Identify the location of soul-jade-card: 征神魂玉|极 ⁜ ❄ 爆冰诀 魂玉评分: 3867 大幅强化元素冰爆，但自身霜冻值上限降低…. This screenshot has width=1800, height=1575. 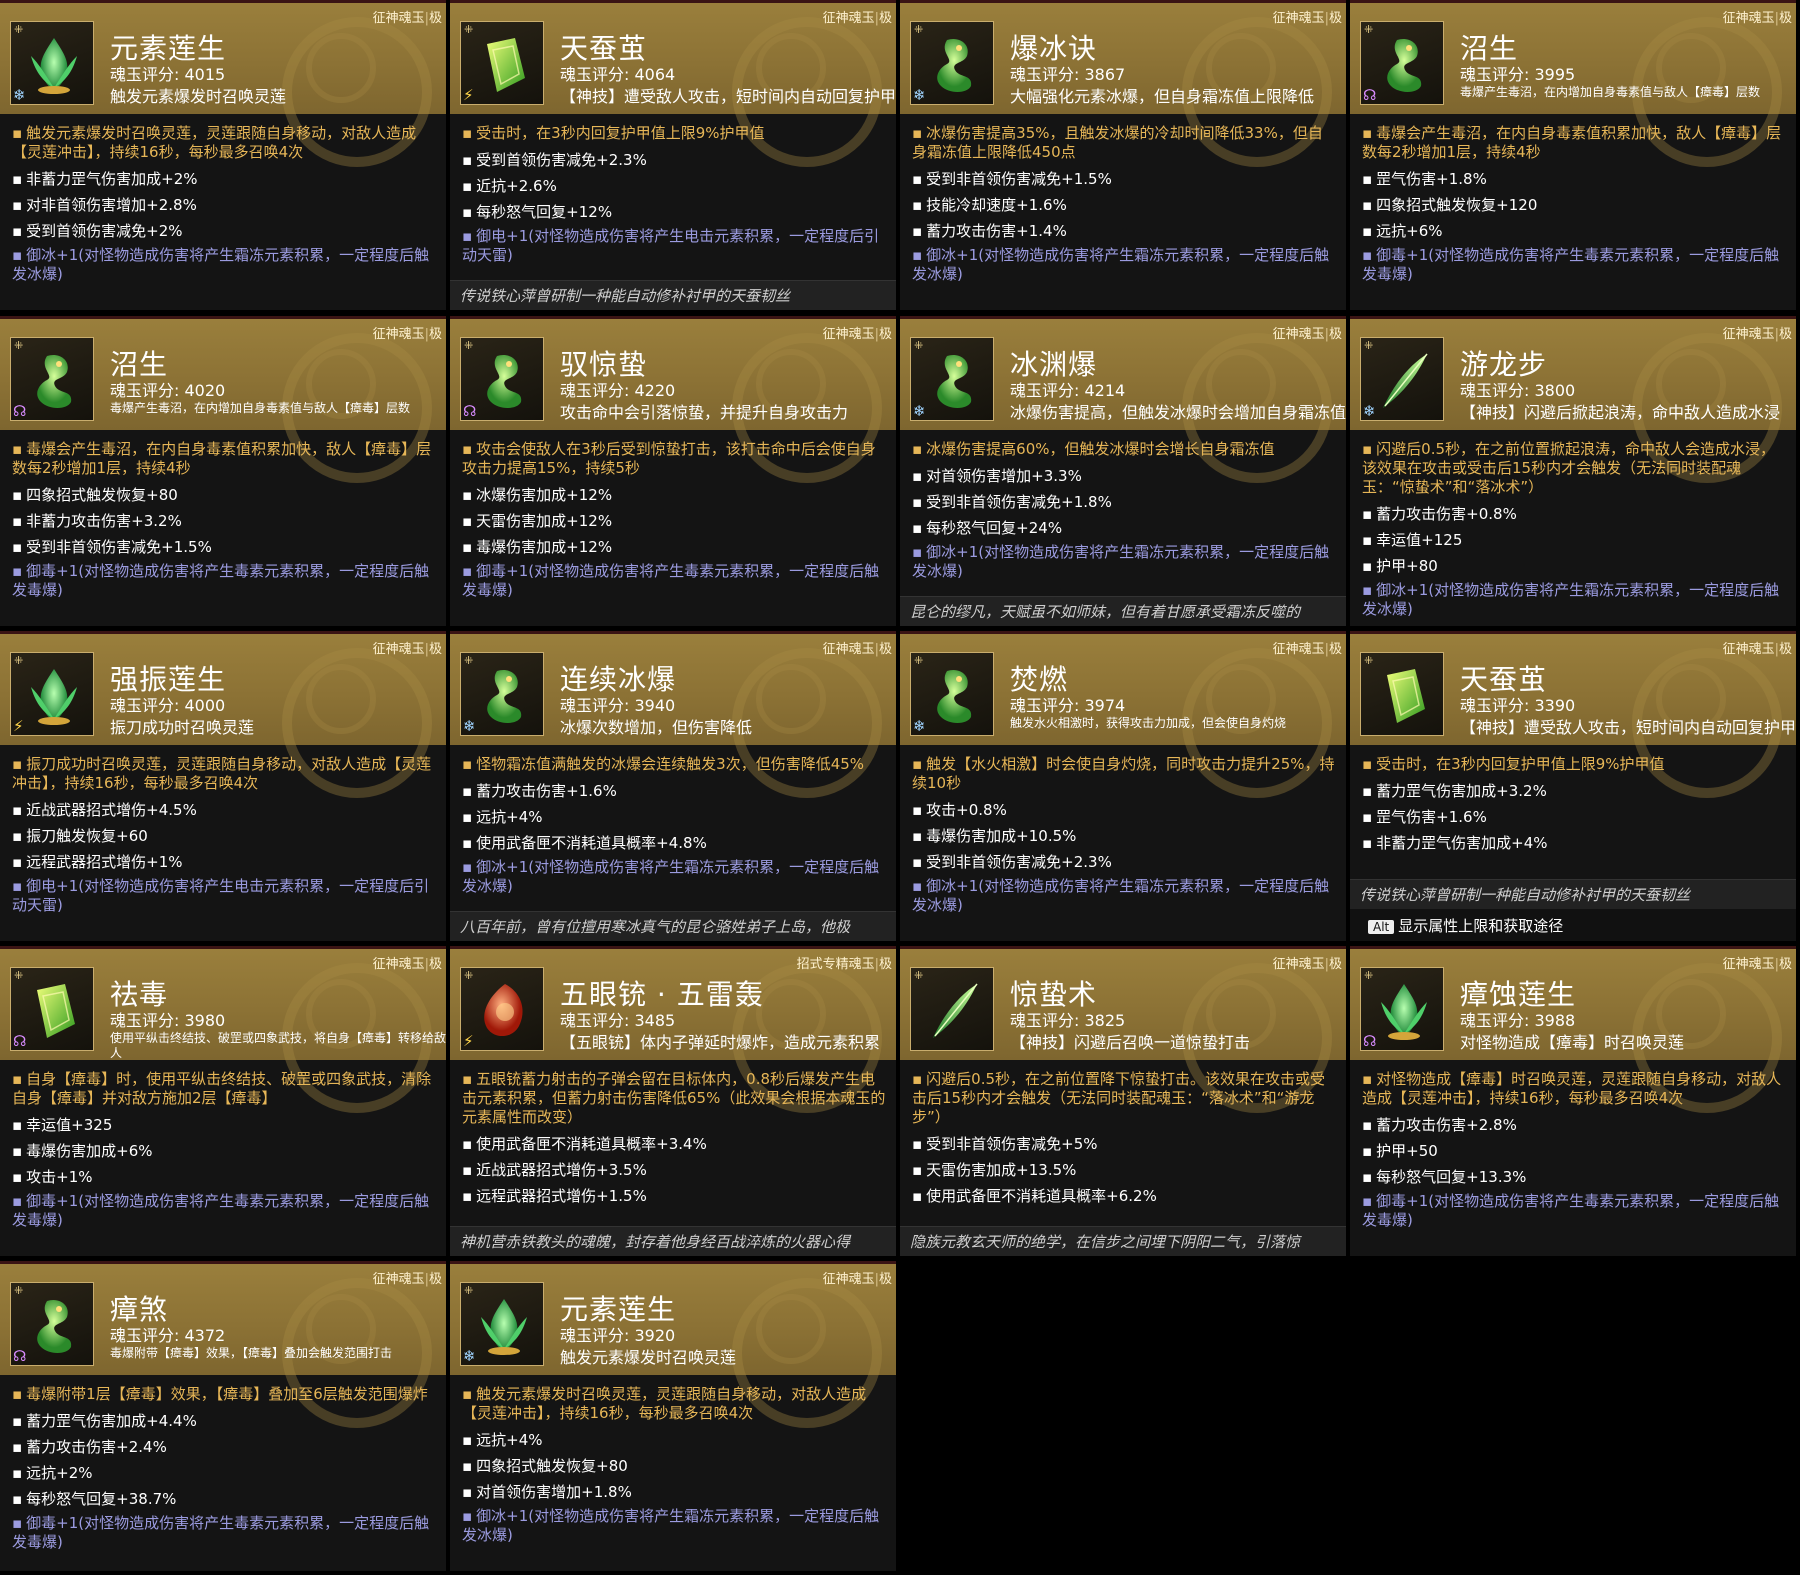
(1124, 156).